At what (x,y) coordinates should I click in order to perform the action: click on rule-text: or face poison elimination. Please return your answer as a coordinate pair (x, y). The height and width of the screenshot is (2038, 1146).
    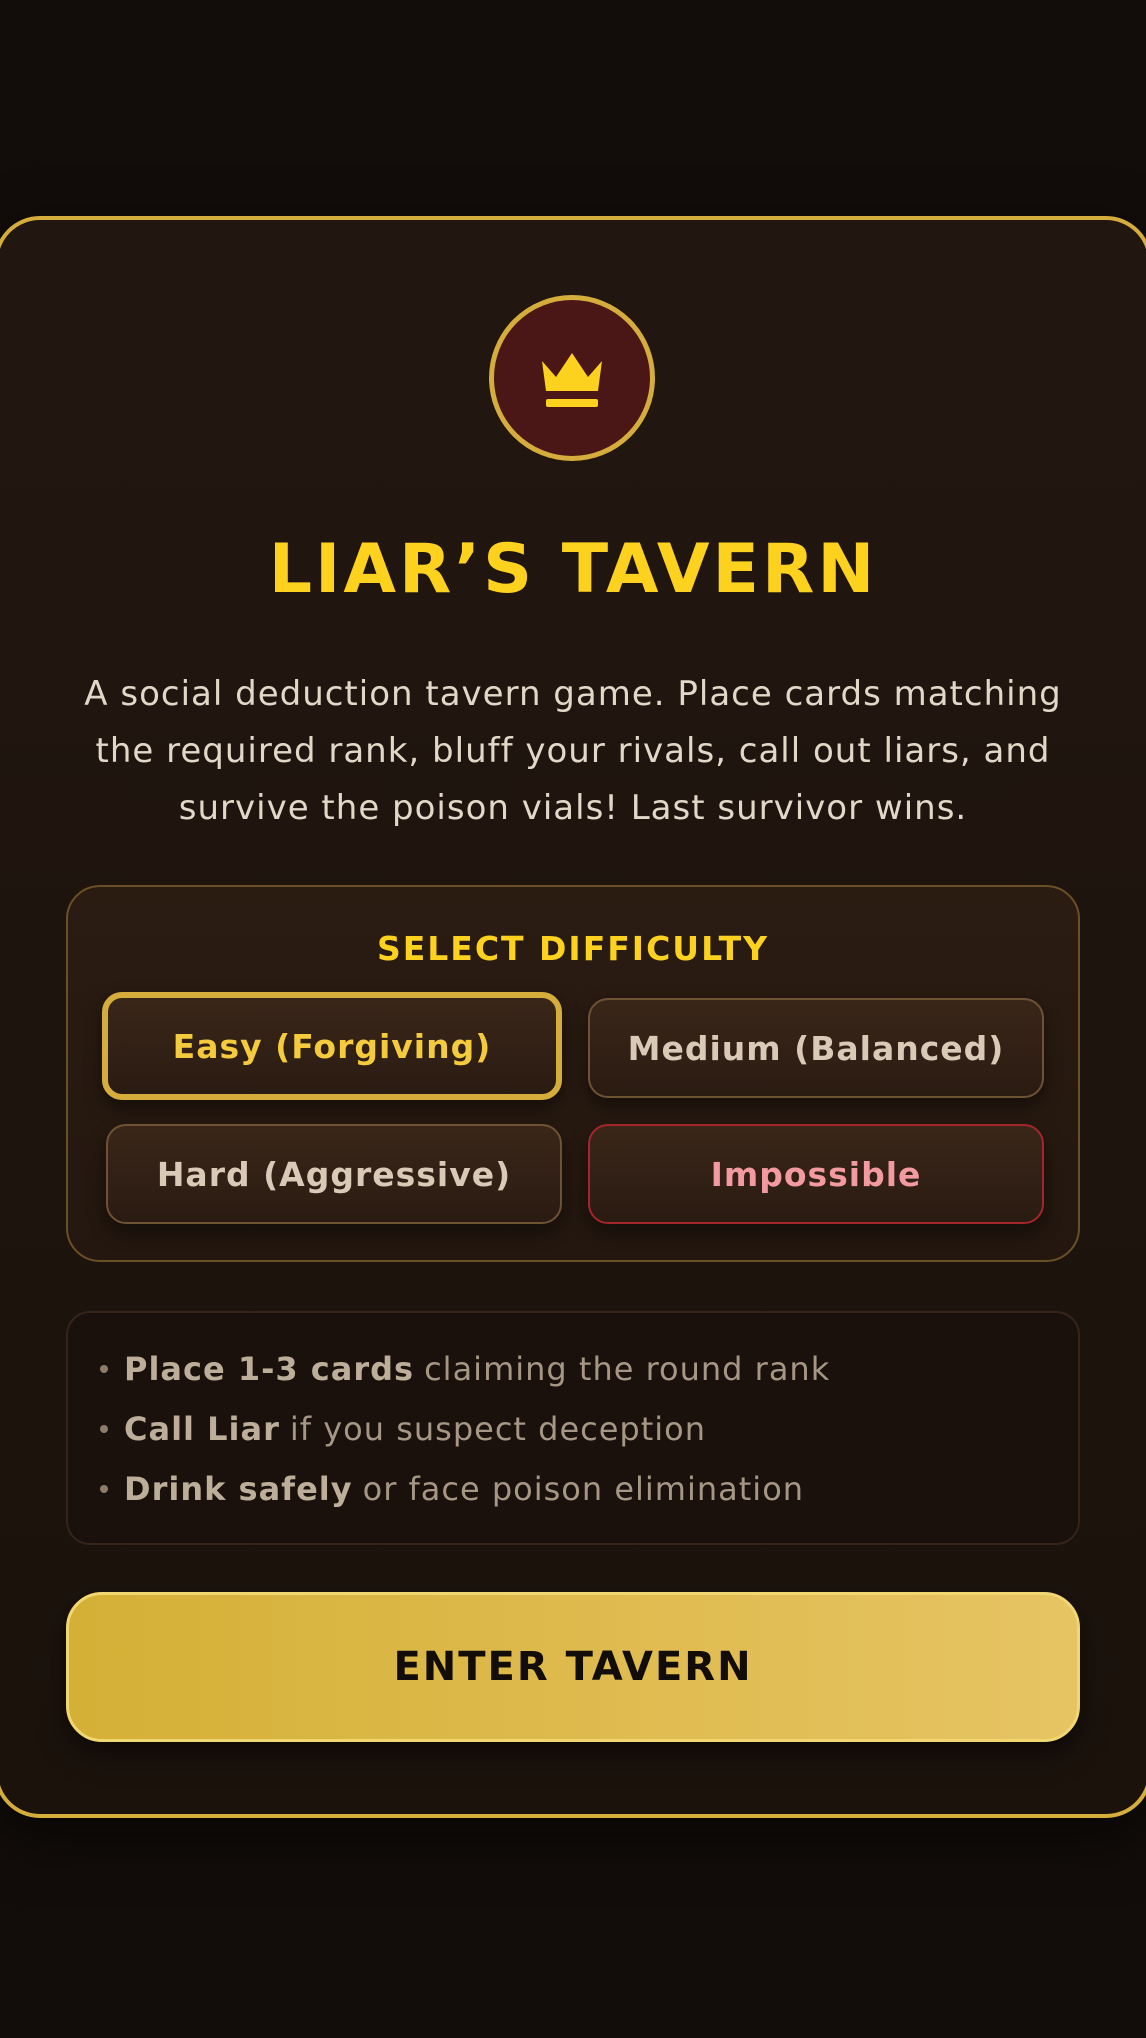
    Looking at the image, I should click on (583, 1489).